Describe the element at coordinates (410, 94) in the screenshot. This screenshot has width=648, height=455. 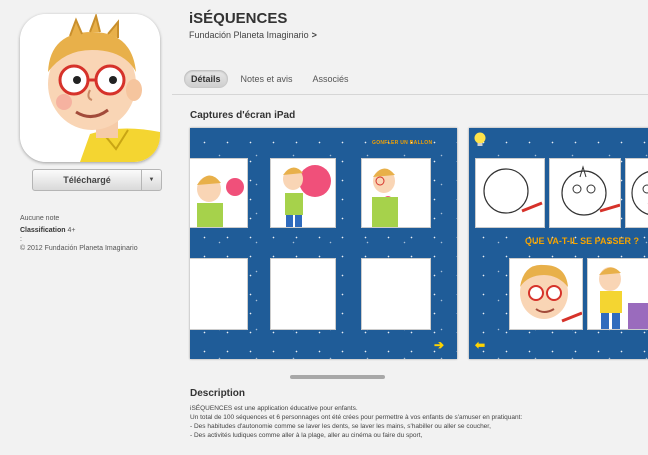
I see `divider` at that location.